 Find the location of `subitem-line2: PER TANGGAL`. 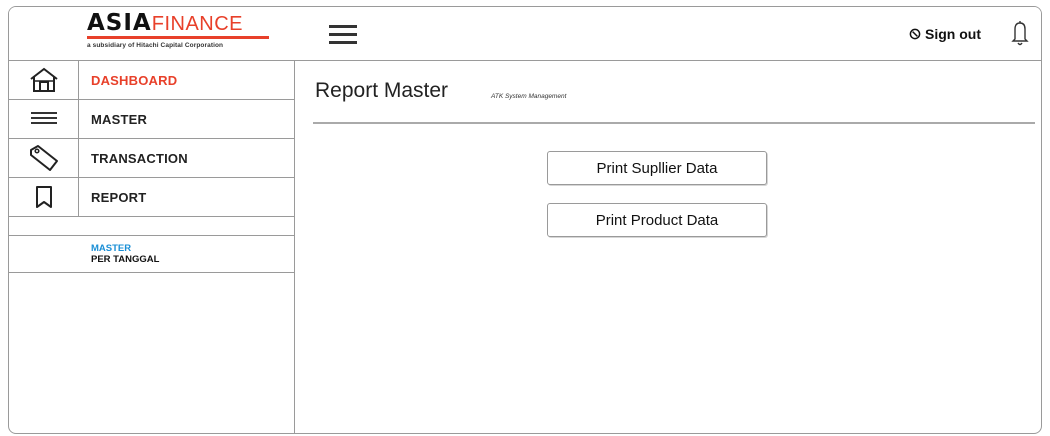

subitem-line2: PER TANGGAL is located at coordinates (125, 259).